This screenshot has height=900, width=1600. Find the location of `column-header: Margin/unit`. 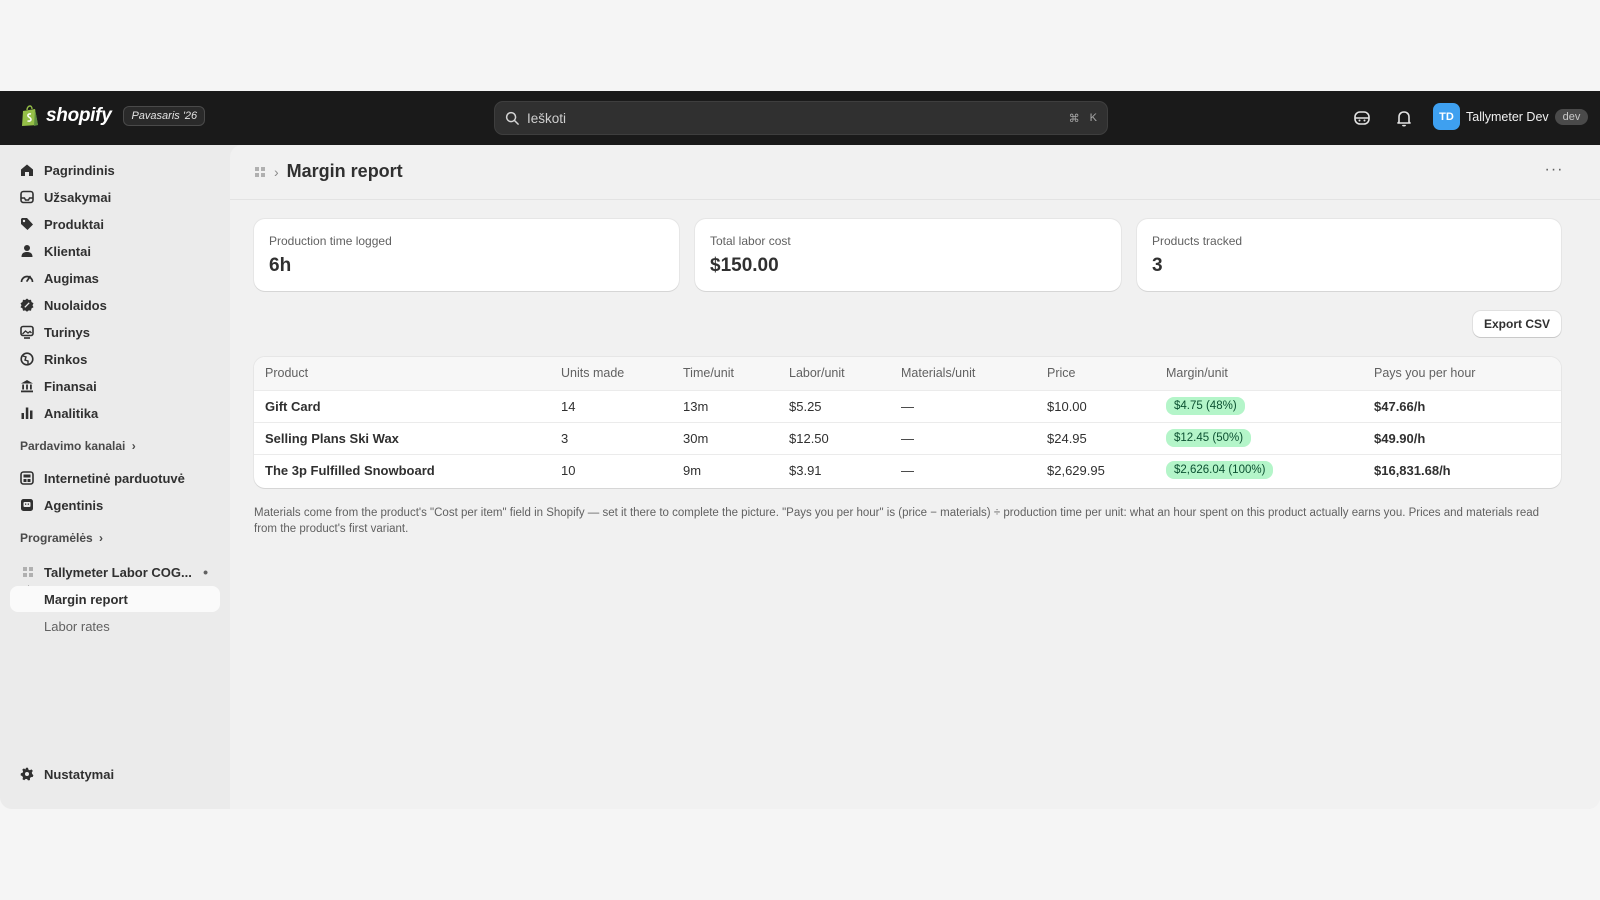

column-header: Margin/unit is located at coordinates (1259, 373).